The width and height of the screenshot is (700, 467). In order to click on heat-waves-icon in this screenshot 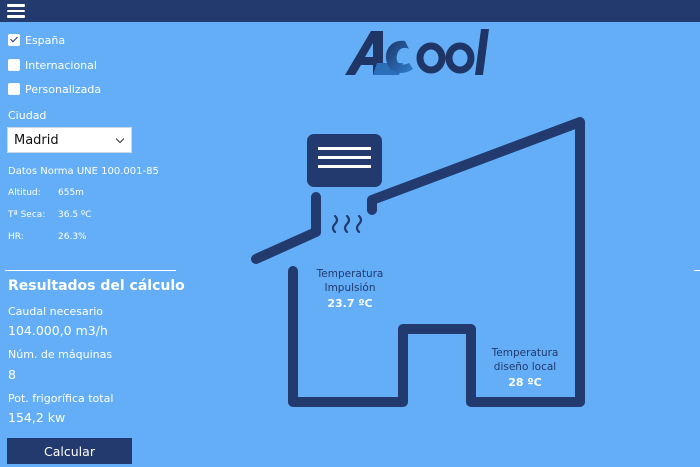, I will do `click(347, 224)`.